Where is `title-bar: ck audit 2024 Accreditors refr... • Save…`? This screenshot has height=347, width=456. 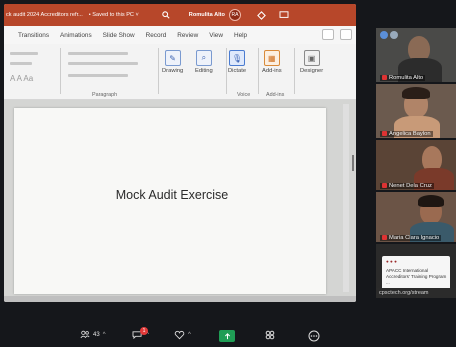
title-bar: ck audit 2024 Accreditors refr... • Save… is located at coordinates (180, 15).